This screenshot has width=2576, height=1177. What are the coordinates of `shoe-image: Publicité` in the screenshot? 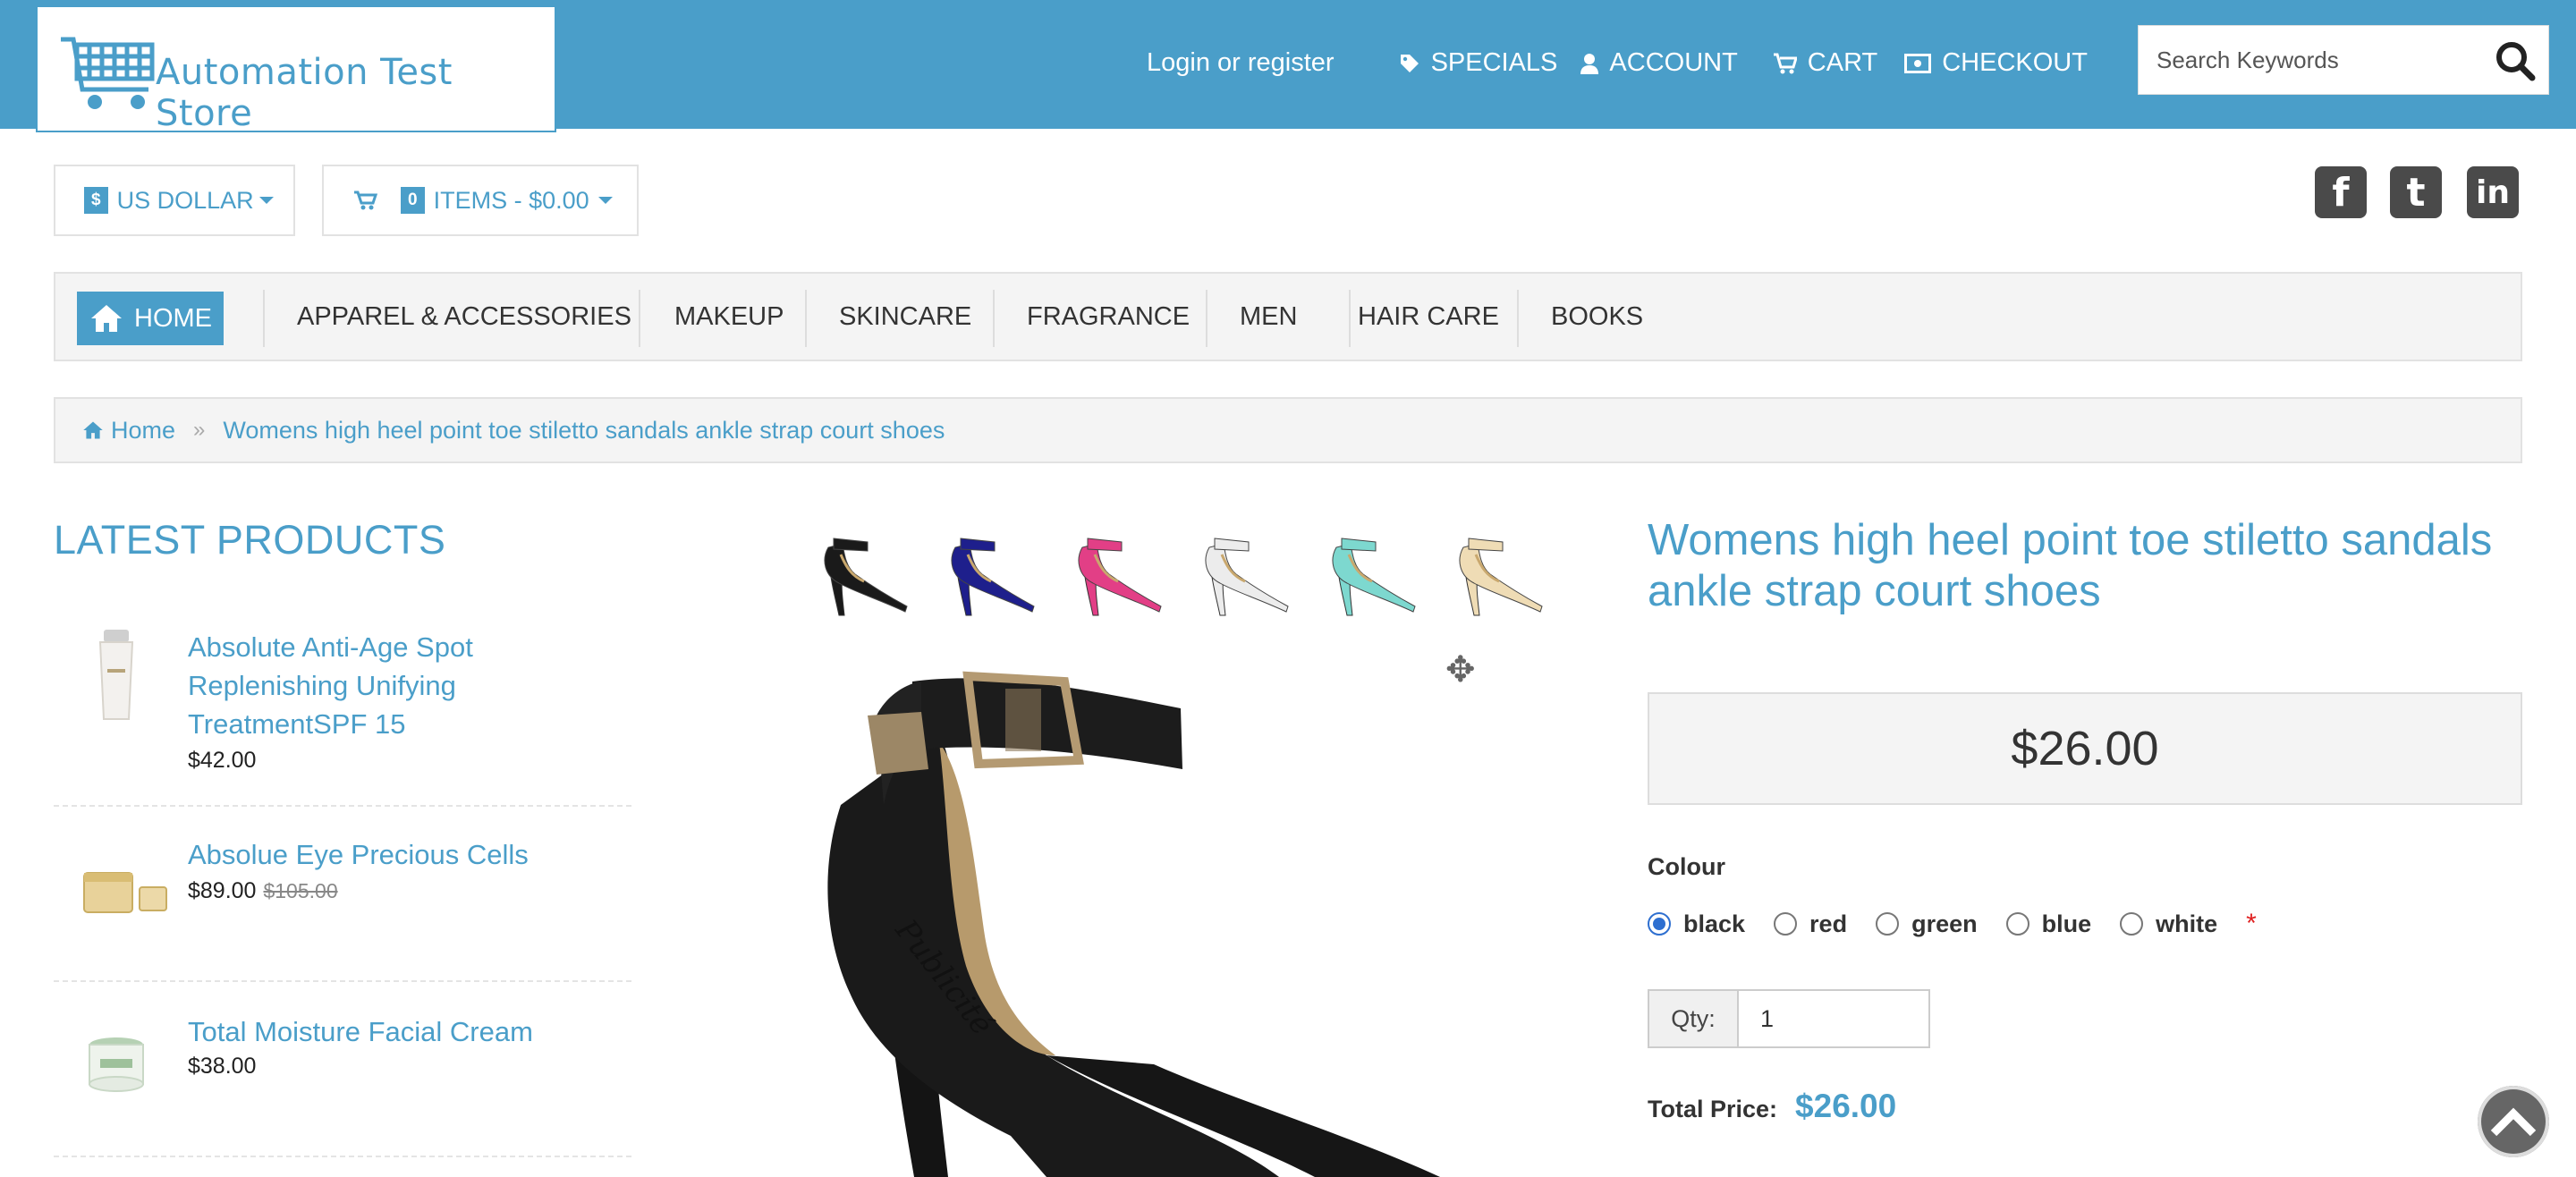 It's located at (1133, 924).